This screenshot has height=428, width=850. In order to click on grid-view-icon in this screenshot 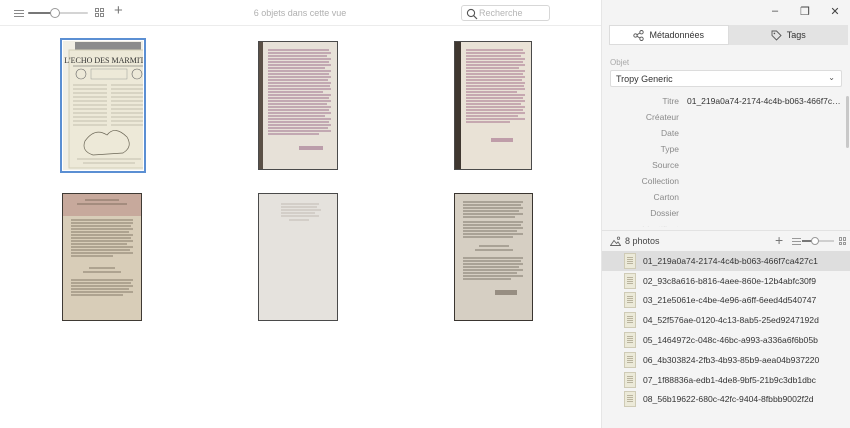, I will do `click(99, 12)`.